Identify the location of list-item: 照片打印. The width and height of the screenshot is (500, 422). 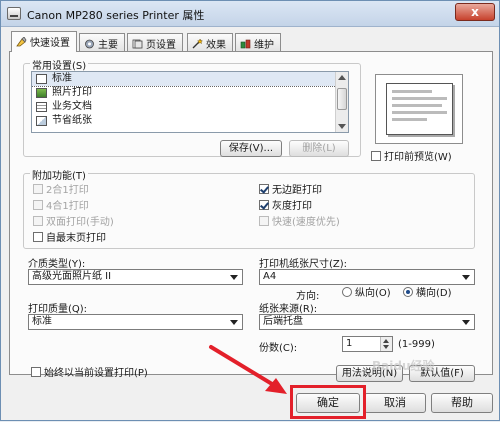
(190, 93).